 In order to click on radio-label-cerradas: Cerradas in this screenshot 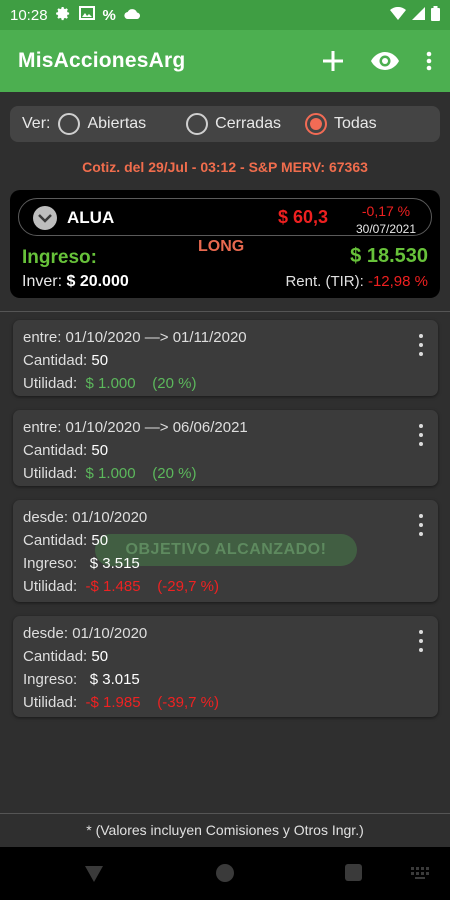, I will do `click(248, 123)`.